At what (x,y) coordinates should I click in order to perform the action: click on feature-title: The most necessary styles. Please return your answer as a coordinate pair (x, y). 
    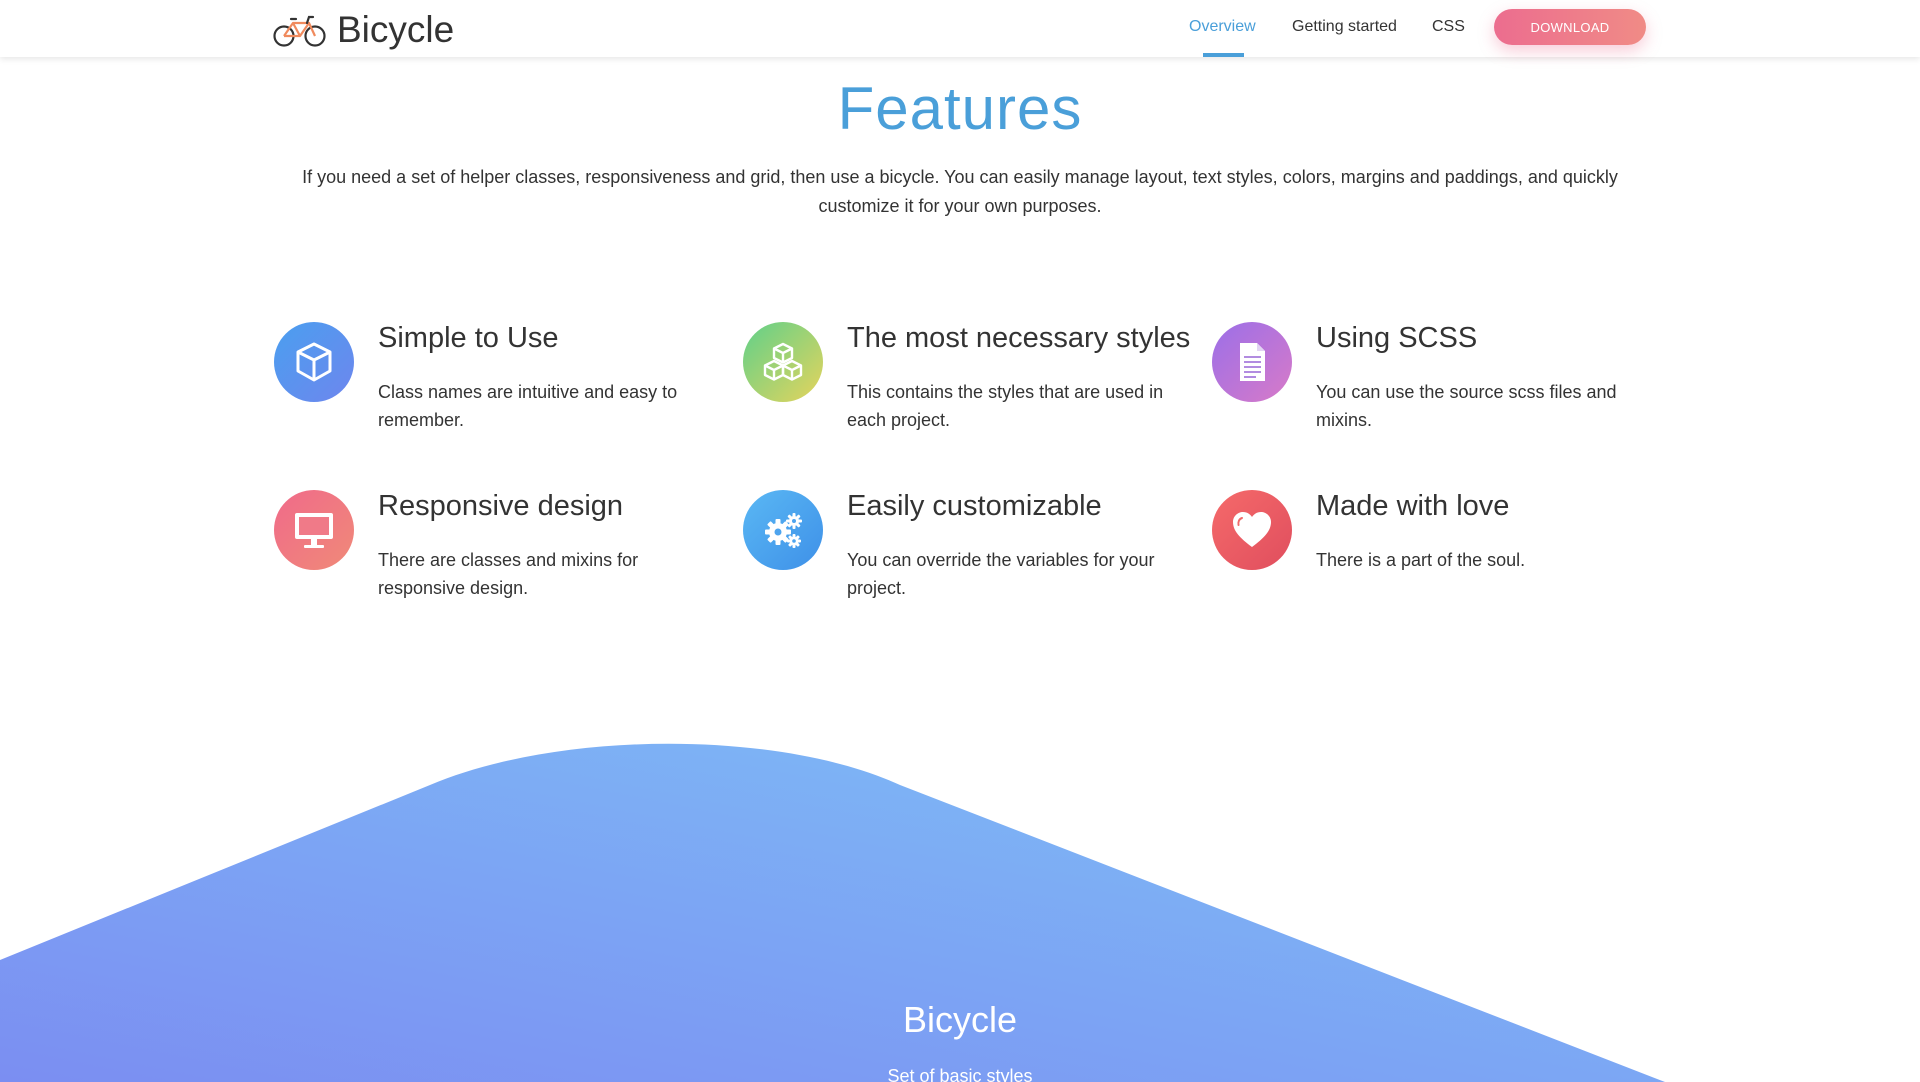
    Looking at the image, I should click on (1019, 338).